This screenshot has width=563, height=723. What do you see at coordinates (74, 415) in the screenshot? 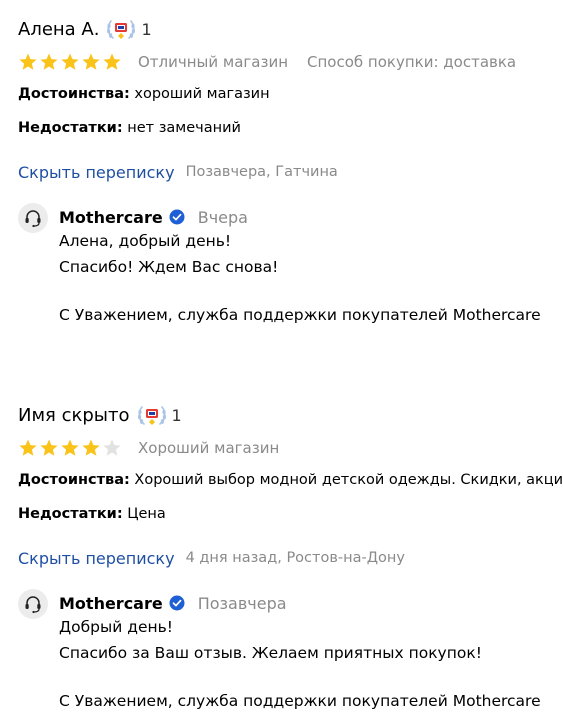
I see `review-author-name: Имя скрыто` at bounding box center [74, 415].